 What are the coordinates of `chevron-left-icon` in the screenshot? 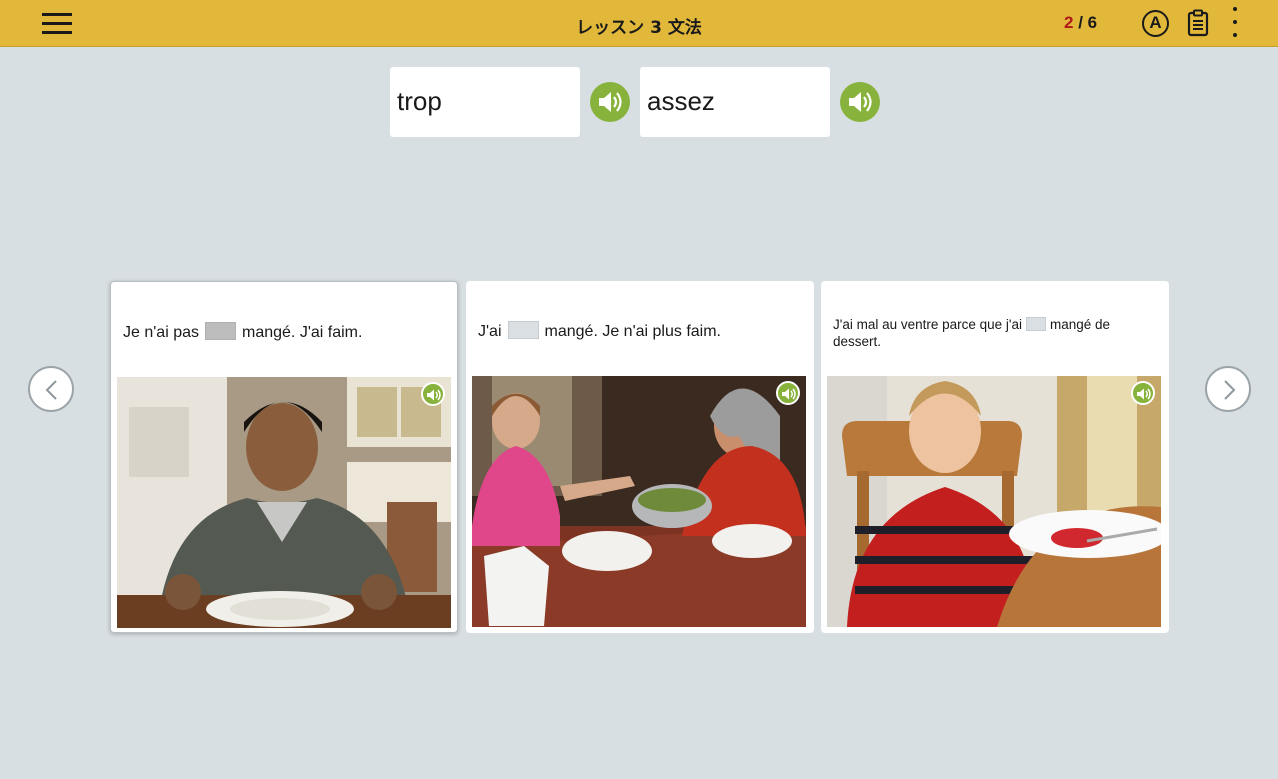 It's located at (51, 390).